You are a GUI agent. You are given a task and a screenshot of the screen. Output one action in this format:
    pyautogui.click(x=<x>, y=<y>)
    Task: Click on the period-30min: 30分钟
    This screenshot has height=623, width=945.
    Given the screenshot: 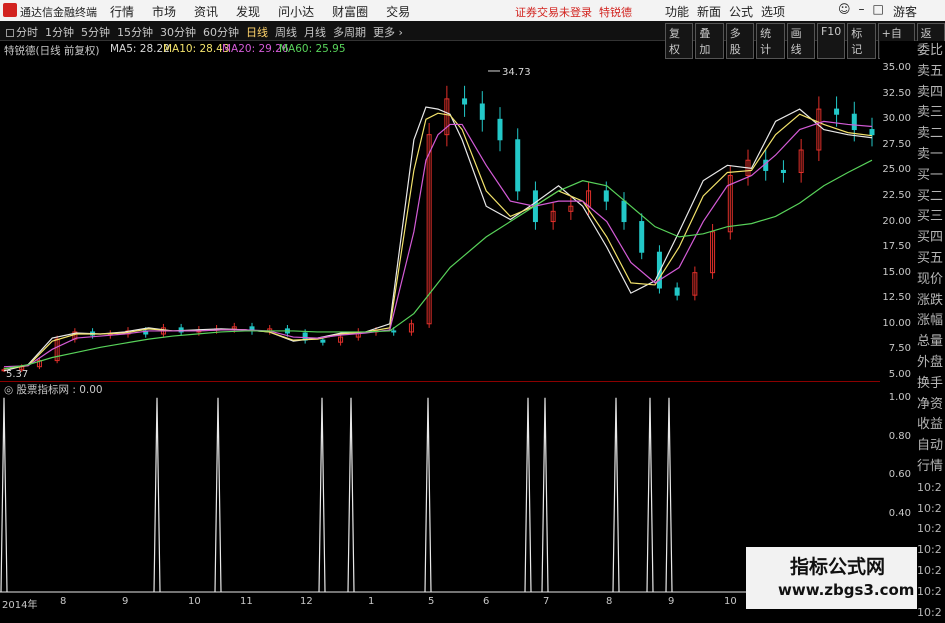 What is the action you would take?
    pyautogui.click(x=178, y=32)
    